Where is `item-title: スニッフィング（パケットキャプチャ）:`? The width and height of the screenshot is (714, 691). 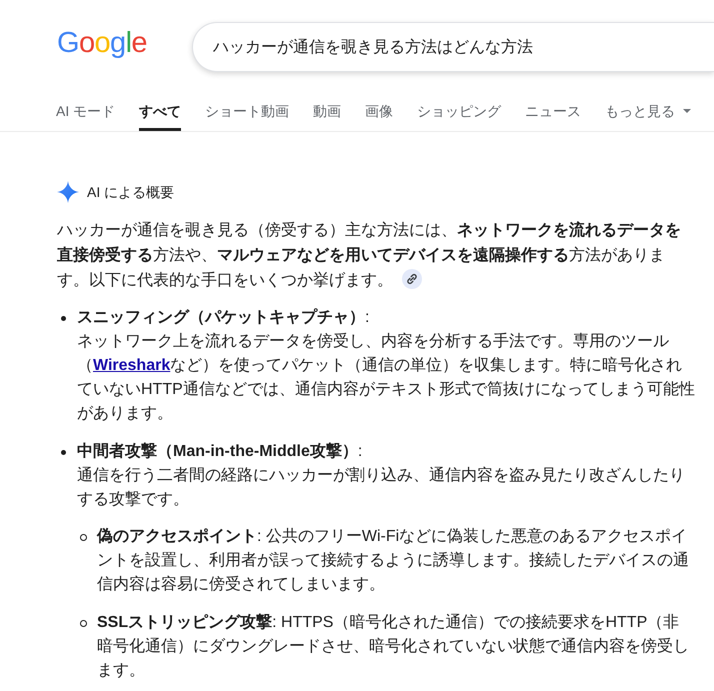 item-title: スニッフィング（パケットキャプチャ）: is located at coordinates (223, 317).